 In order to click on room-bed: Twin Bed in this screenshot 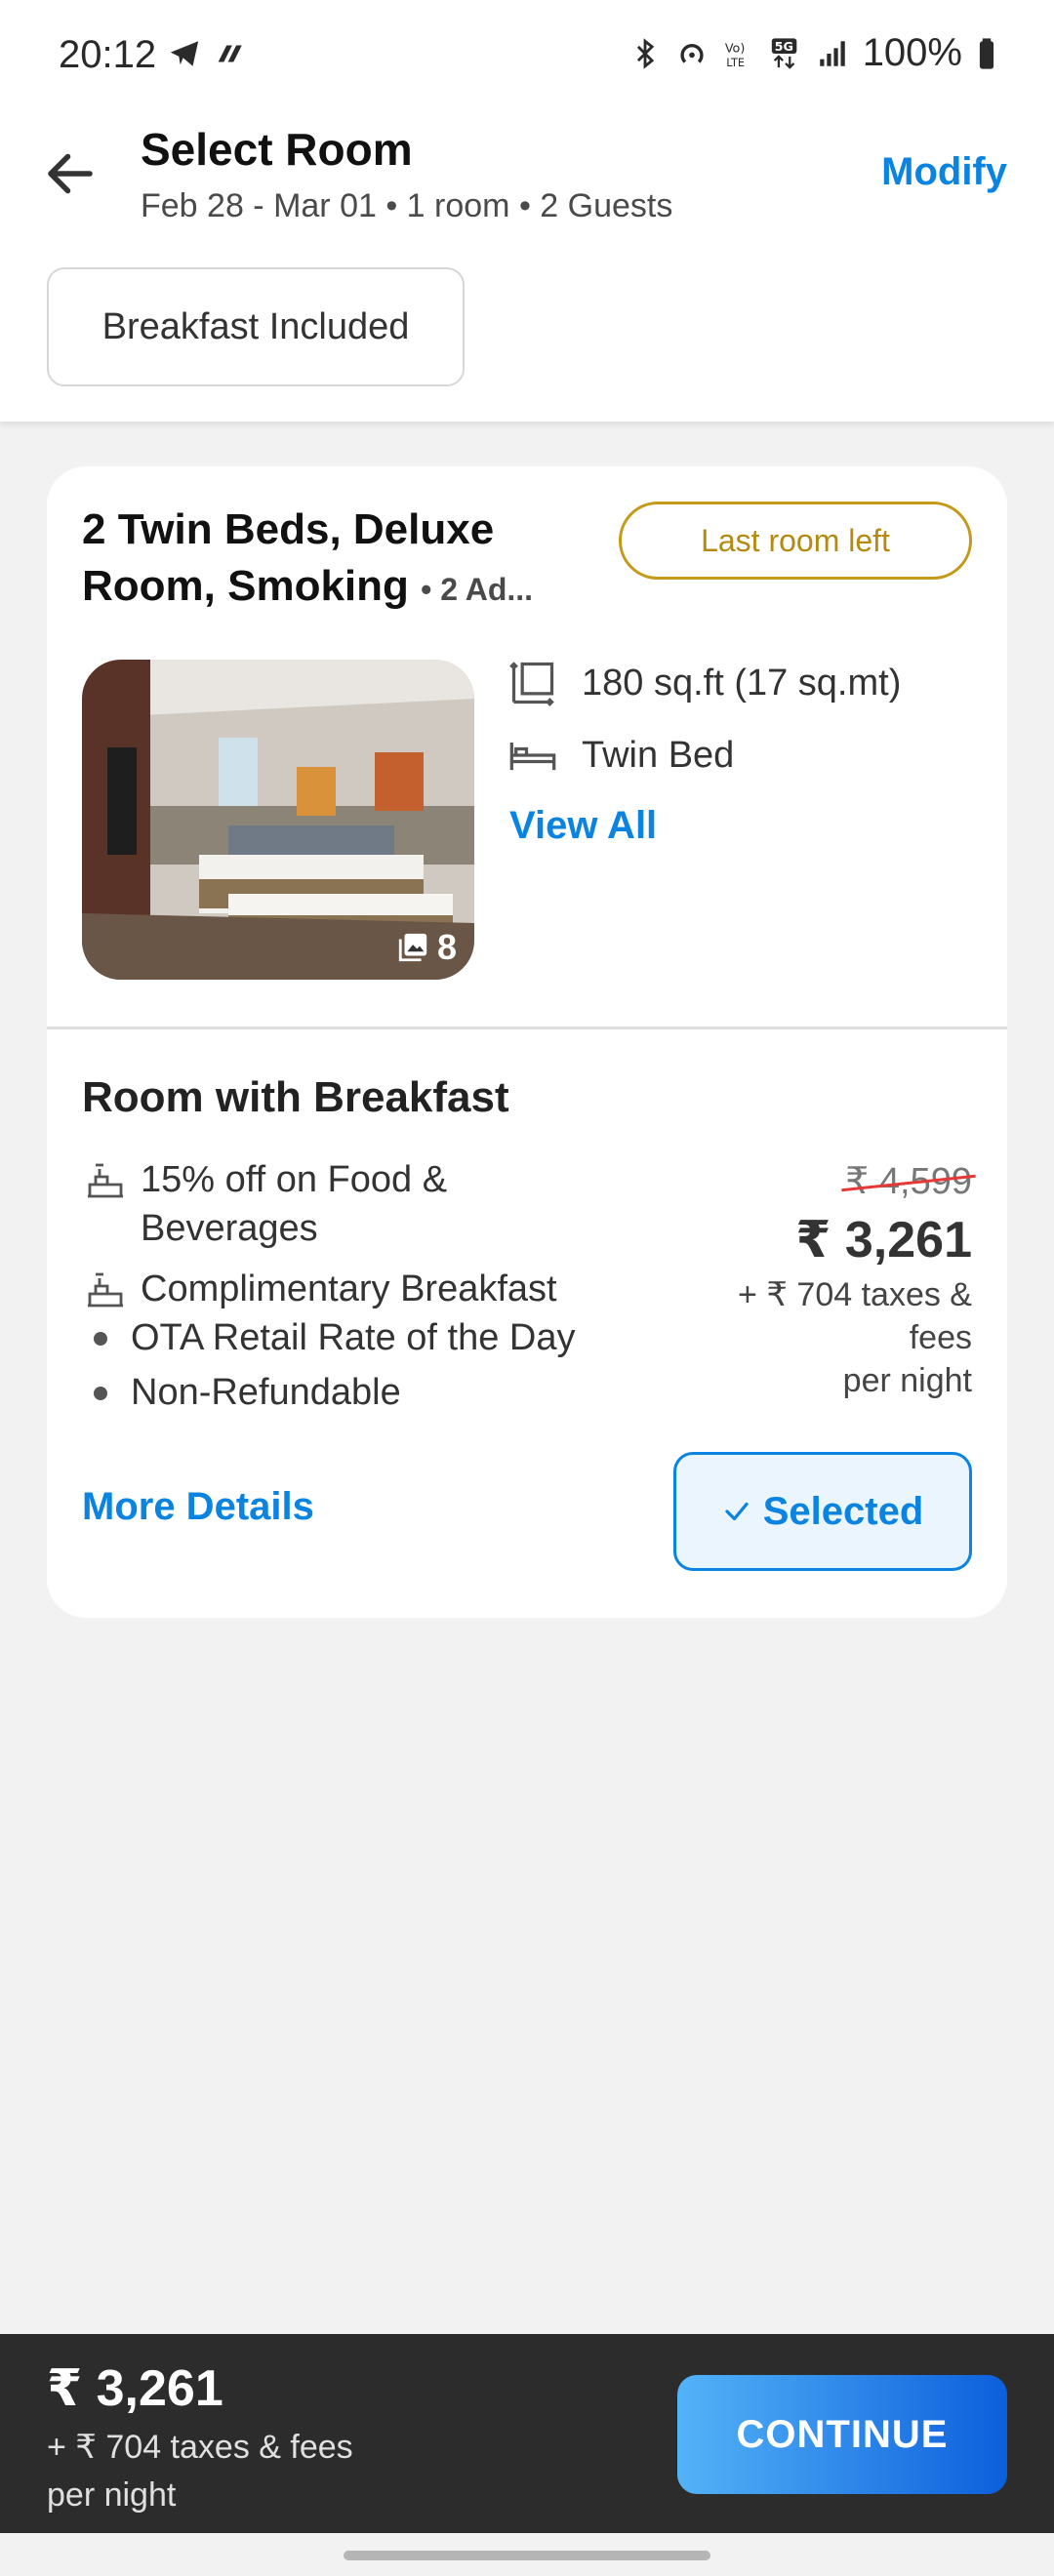, I will do `click(620, 755)`.